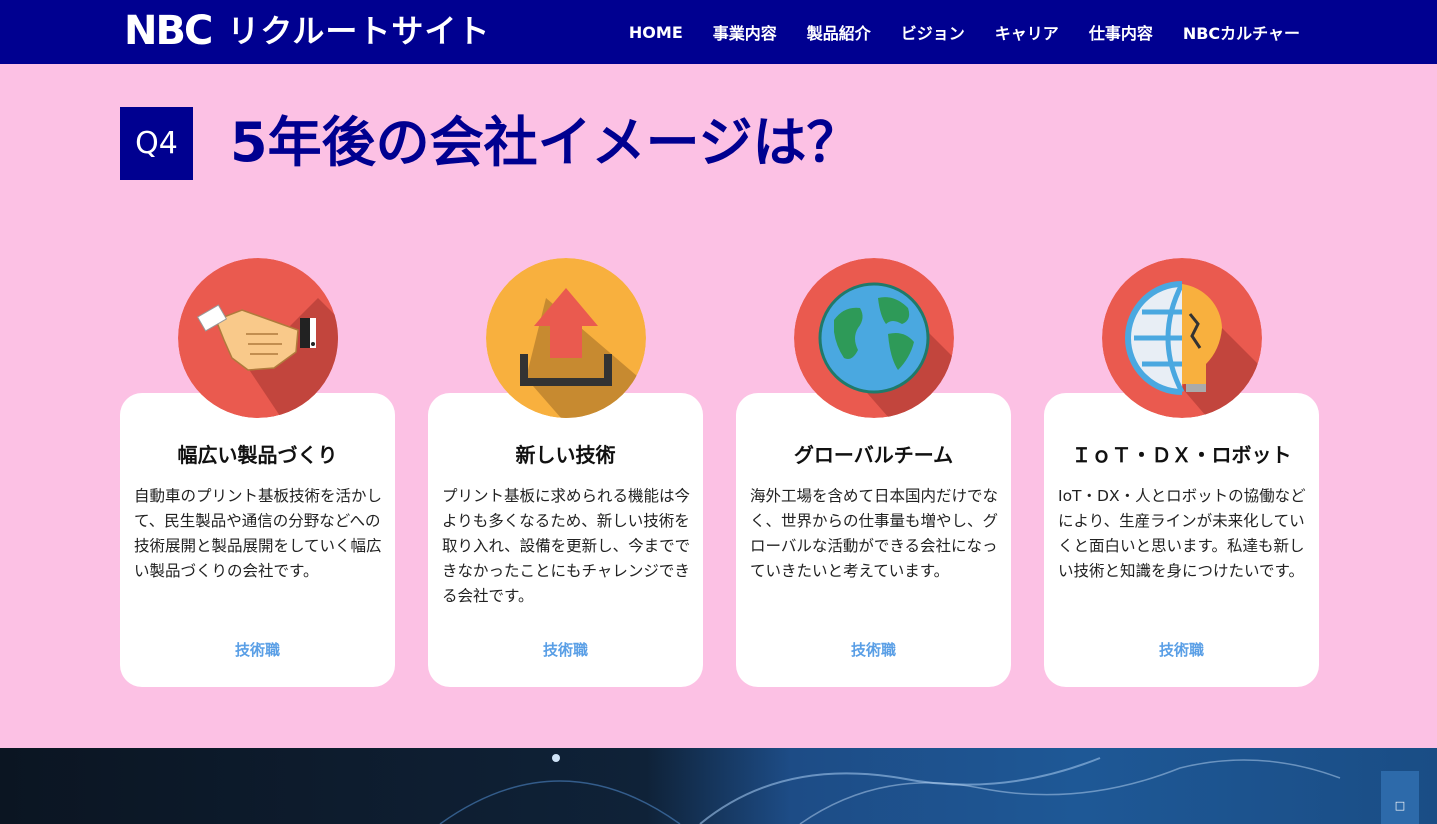 The image size is (1437, 824). Describe the element at coordinates (565, 455) in the screenshot. I see `card-title: 新しい技術` at that location.